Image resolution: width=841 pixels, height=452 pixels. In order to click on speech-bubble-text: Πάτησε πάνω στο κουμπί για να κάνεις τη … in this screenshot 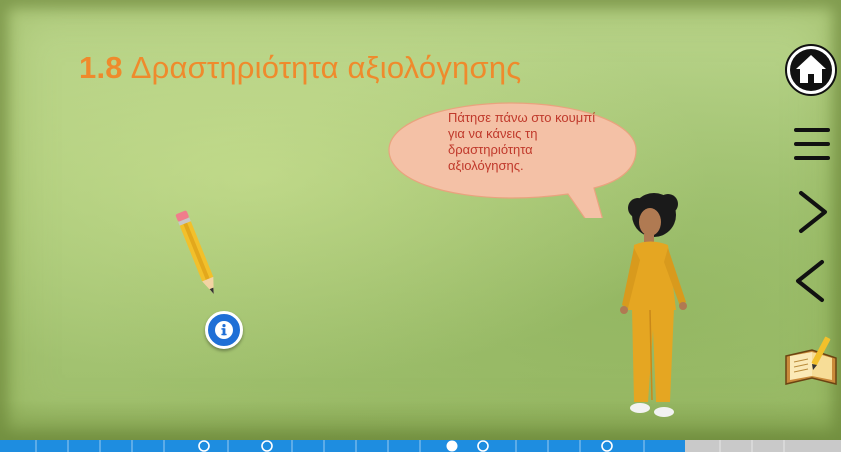, I will do `click(522, 141)`.